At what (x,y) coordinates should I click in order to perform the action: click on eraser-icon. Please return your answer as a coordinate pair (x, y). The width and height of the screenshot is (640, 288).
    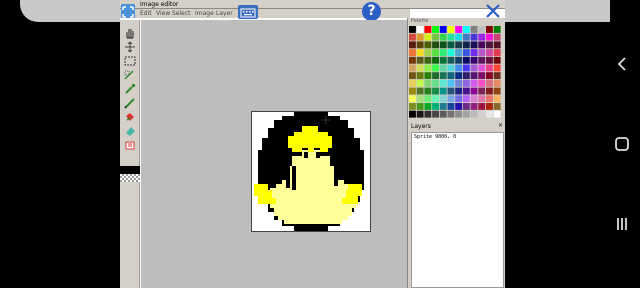
    Looking at the image, I should click on (130, 129).